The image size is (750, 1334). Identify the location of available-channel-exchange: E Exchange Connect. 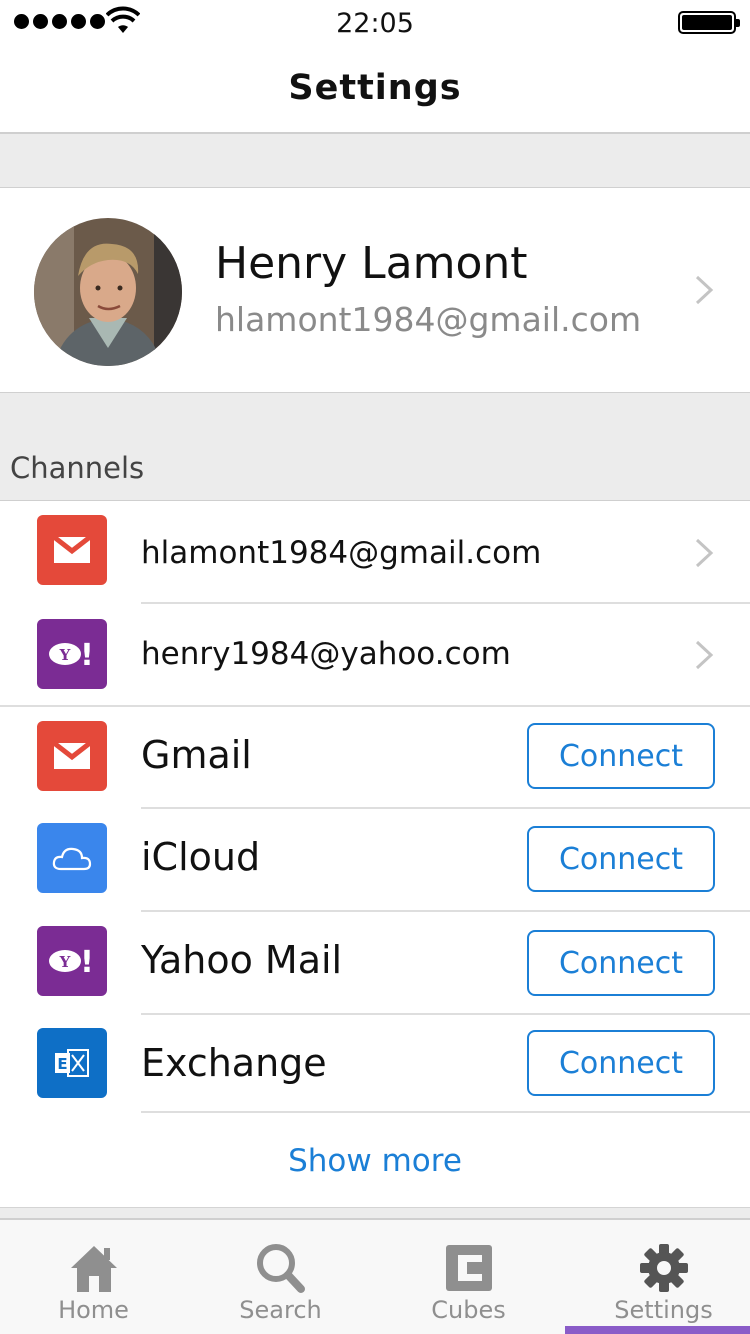
(375, 1064).